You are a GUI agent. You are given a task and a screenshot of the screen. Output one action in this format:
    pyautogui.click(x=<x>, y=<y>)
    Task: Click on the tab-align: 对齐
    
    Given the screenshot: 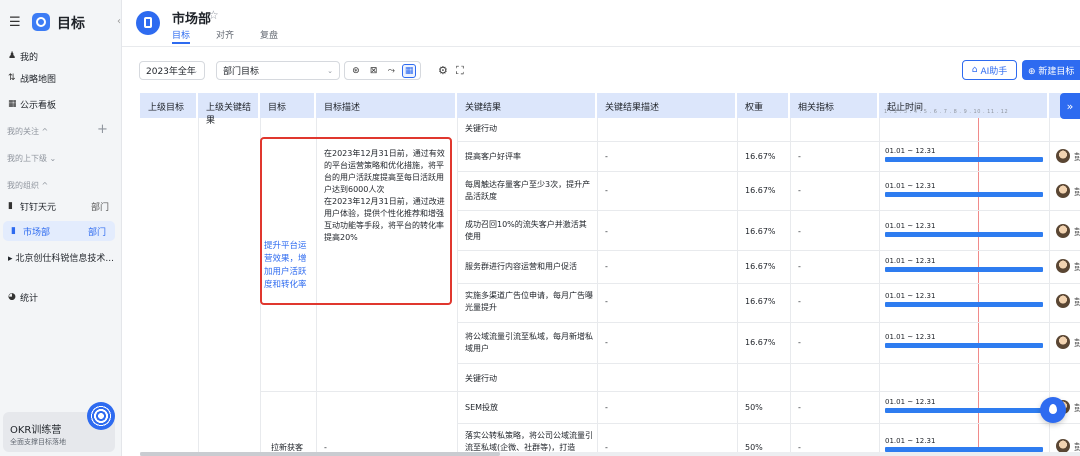 What is the action you would take?
    pyautogui.click(x=225, y=34)
    